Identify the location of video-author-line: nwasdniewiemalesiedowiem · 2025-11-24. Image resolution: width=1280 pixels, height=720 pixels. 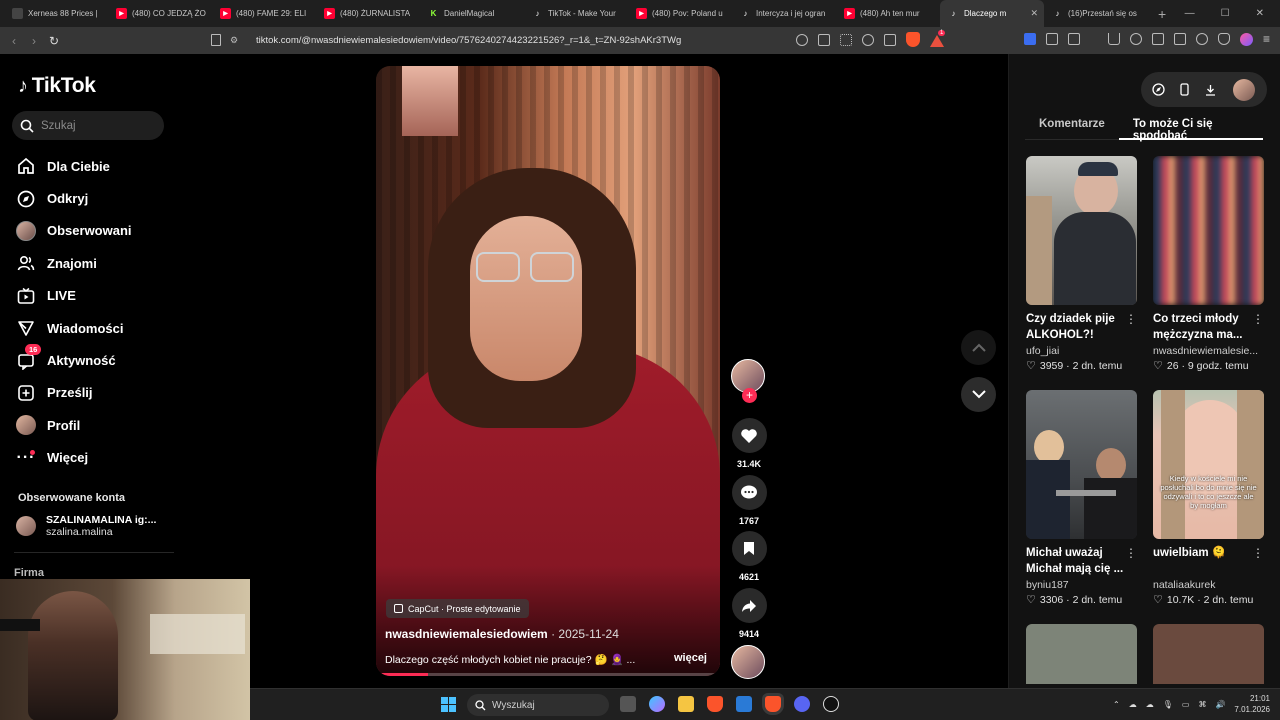
(502, 634).